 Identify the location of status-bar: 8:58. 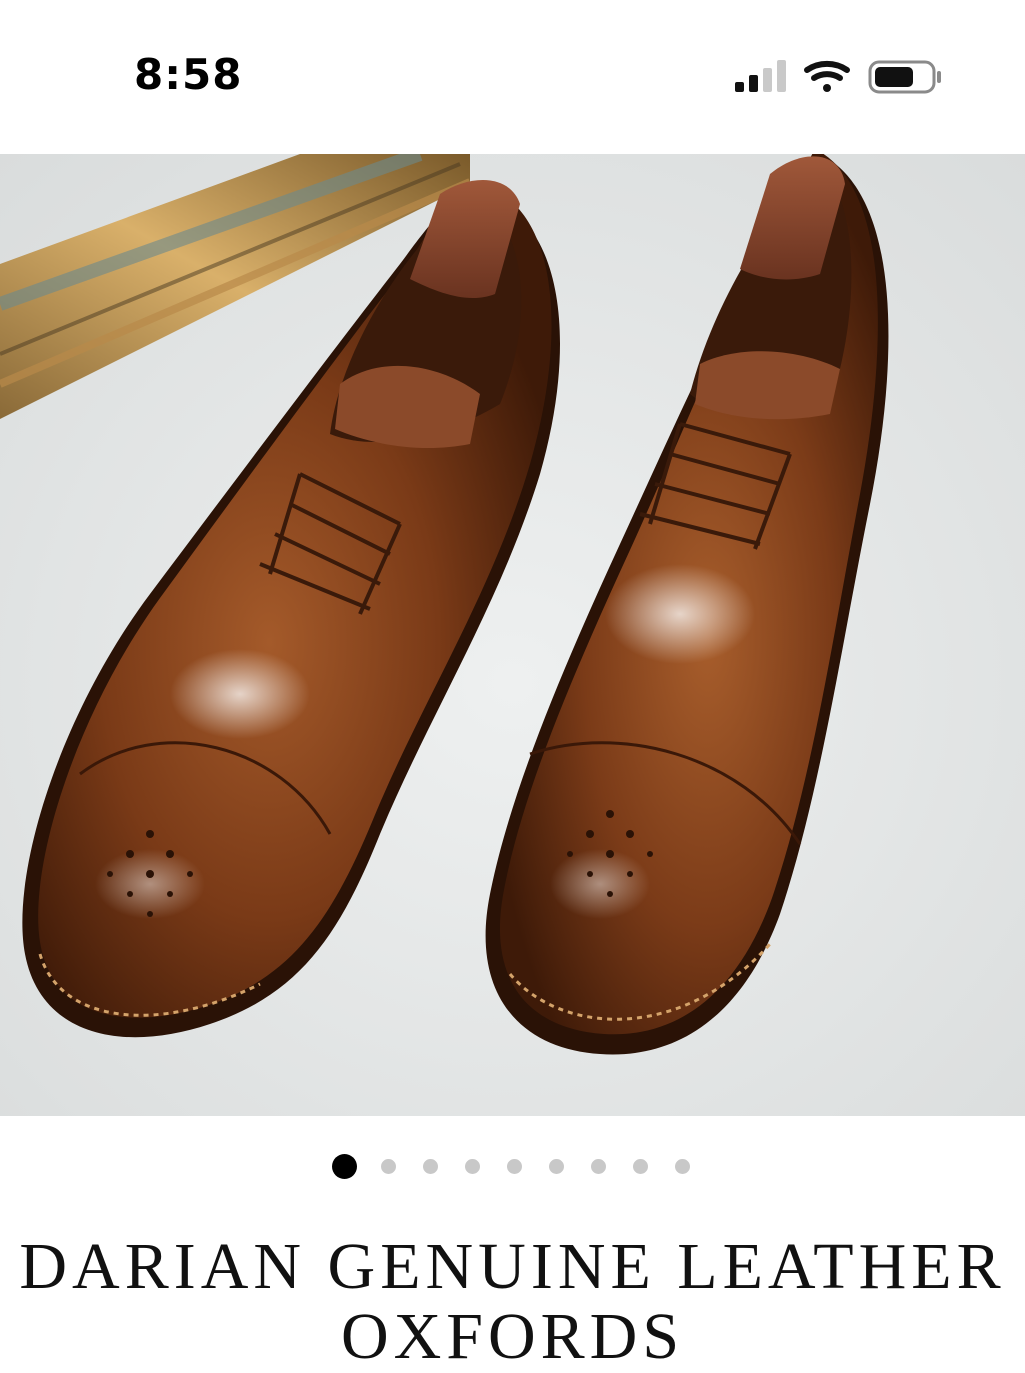
(512, 77).